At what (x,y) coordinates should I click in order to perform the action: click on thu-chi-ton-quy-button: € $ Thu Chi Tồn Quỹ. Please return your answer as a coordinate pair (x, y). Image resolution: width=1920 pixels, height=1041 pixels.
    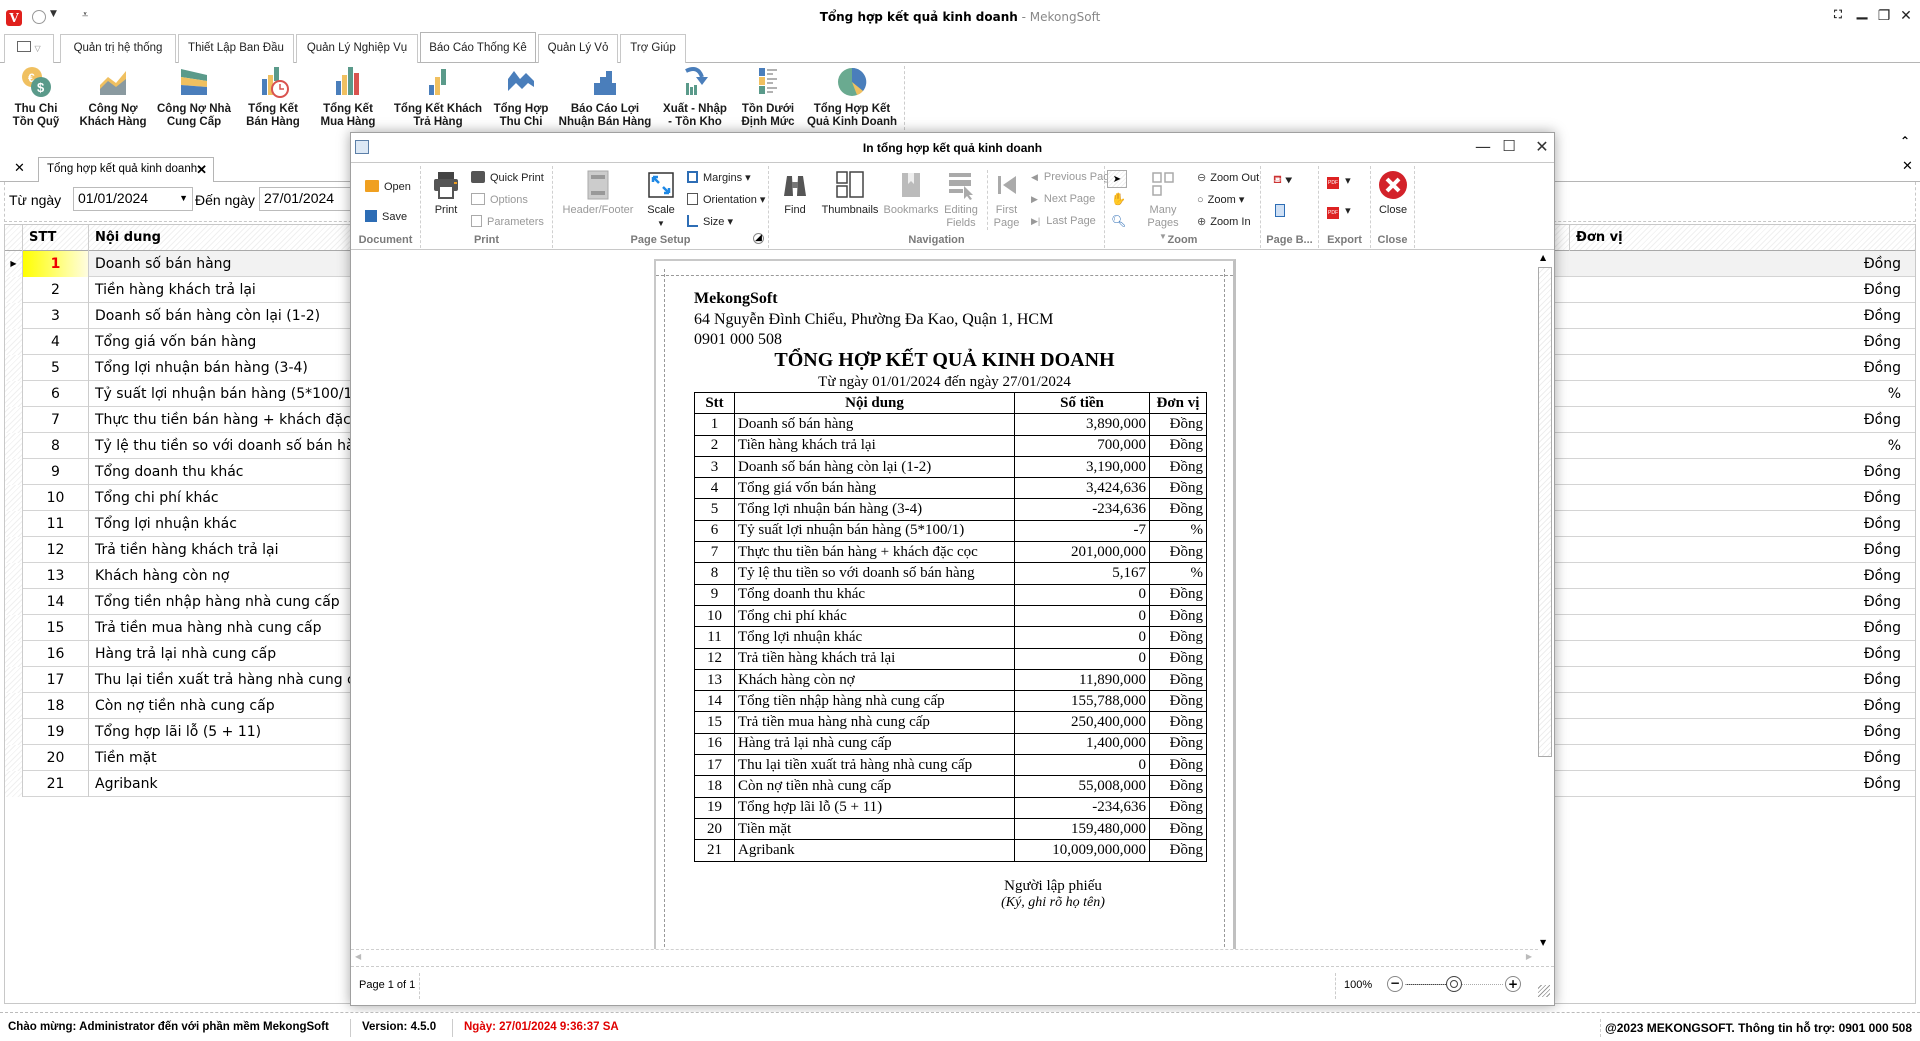
    Looking at the image, I should click on (36, 97).